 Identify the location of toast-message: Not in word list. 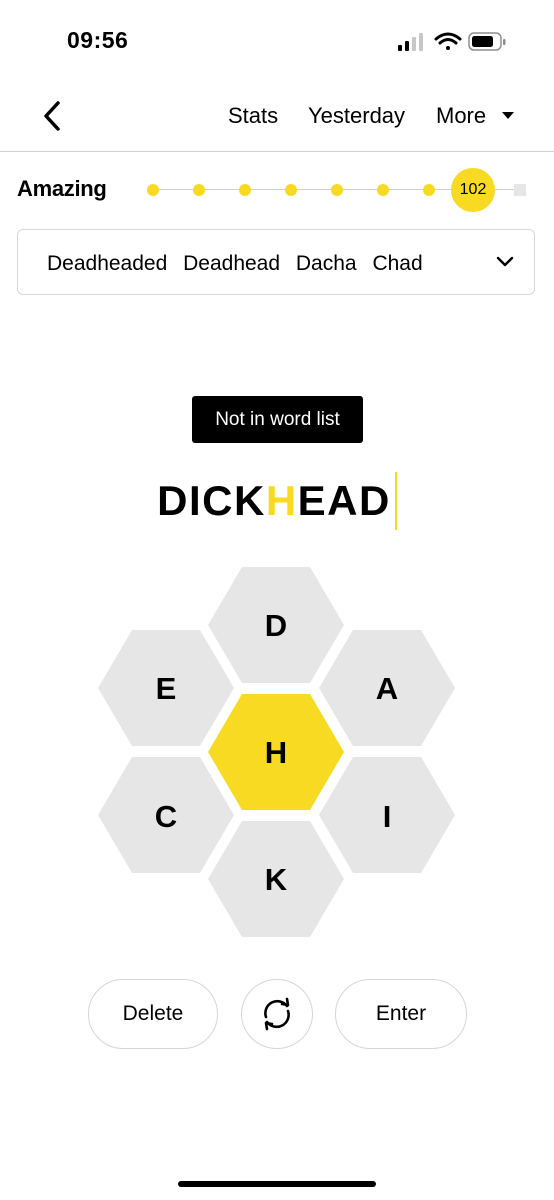
(277, 419).